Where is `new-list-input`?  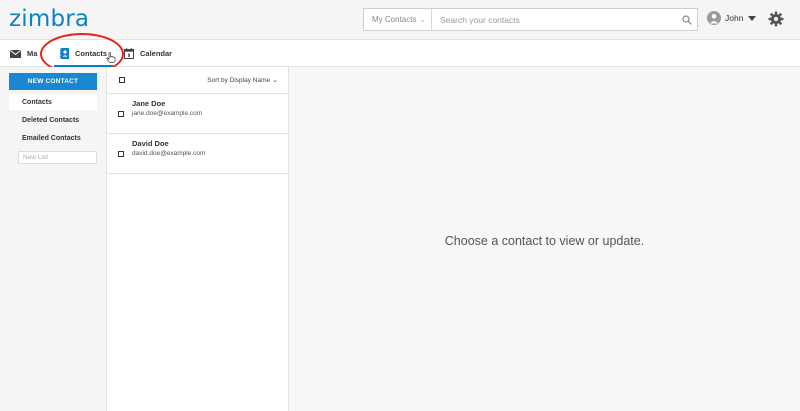 new-list-input is located at coordinates (57, 157).